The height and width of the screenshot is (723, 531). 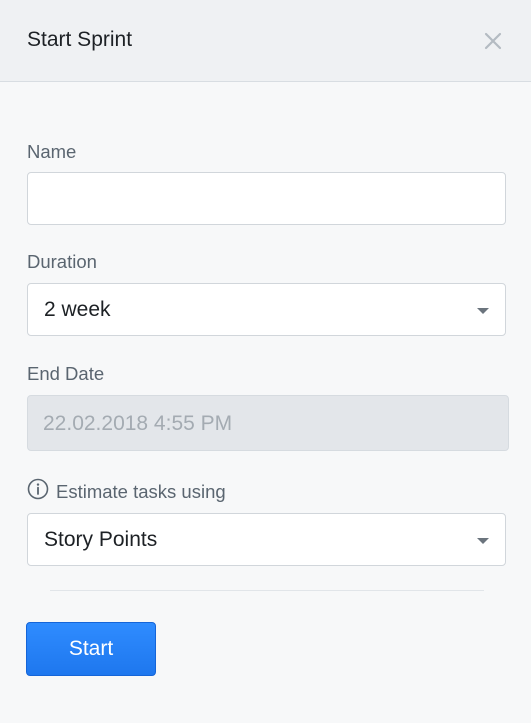 What do you see at coordinates (266, 539) in the screenshot?
I see `estimate-select: Story Points` at bounding box center [266, 539].